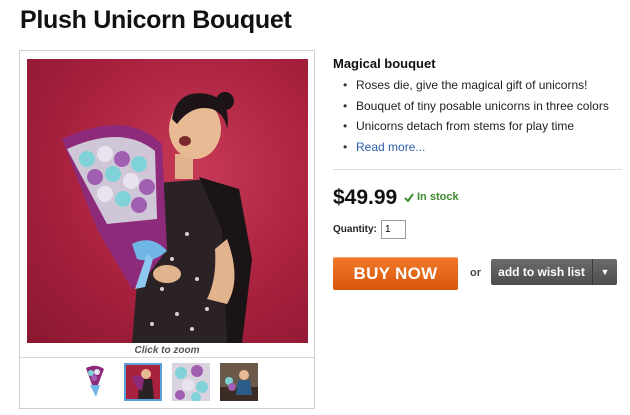  What do you see at coordinates (167, 350) in the screenshot?
I see `zoom-caption: Click to zoom` at bounding box center [167, 350].